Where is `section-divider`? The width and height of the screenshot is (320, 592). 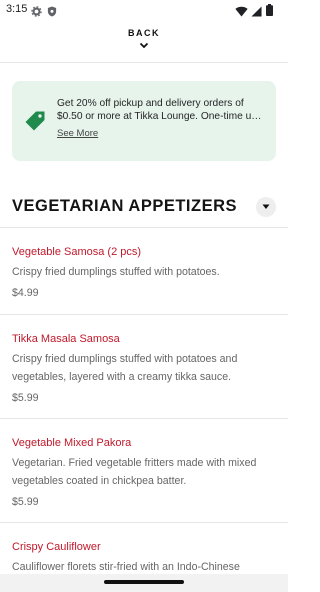 section-divider is located at coordinates (144, 227).